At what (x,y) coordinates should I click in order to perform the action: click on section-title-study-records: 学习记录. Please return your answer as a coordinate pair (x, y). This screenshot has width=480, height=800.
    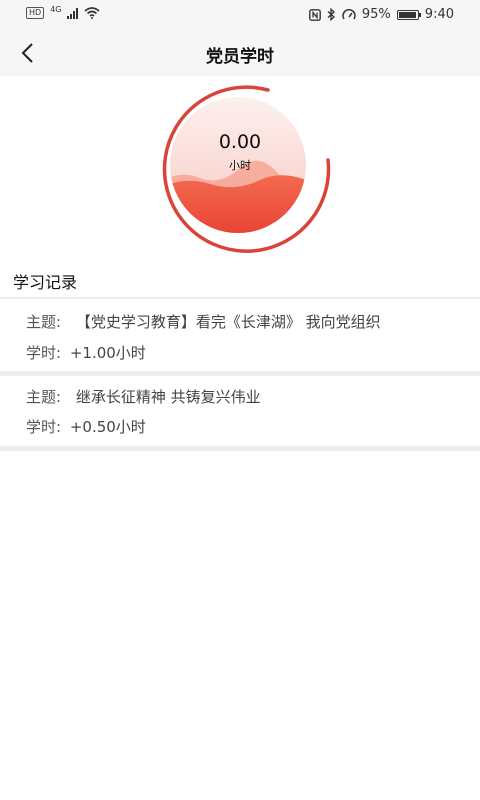
    Looking at the image, I should click on (45, 282).